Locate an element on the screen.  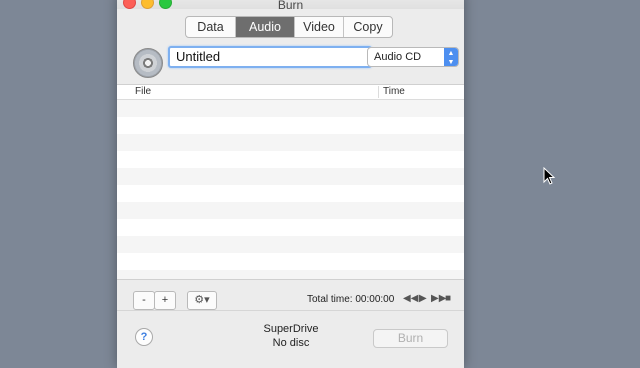
select-arrows-icon: ▲ ▼ is located at coordinates (451, 57).